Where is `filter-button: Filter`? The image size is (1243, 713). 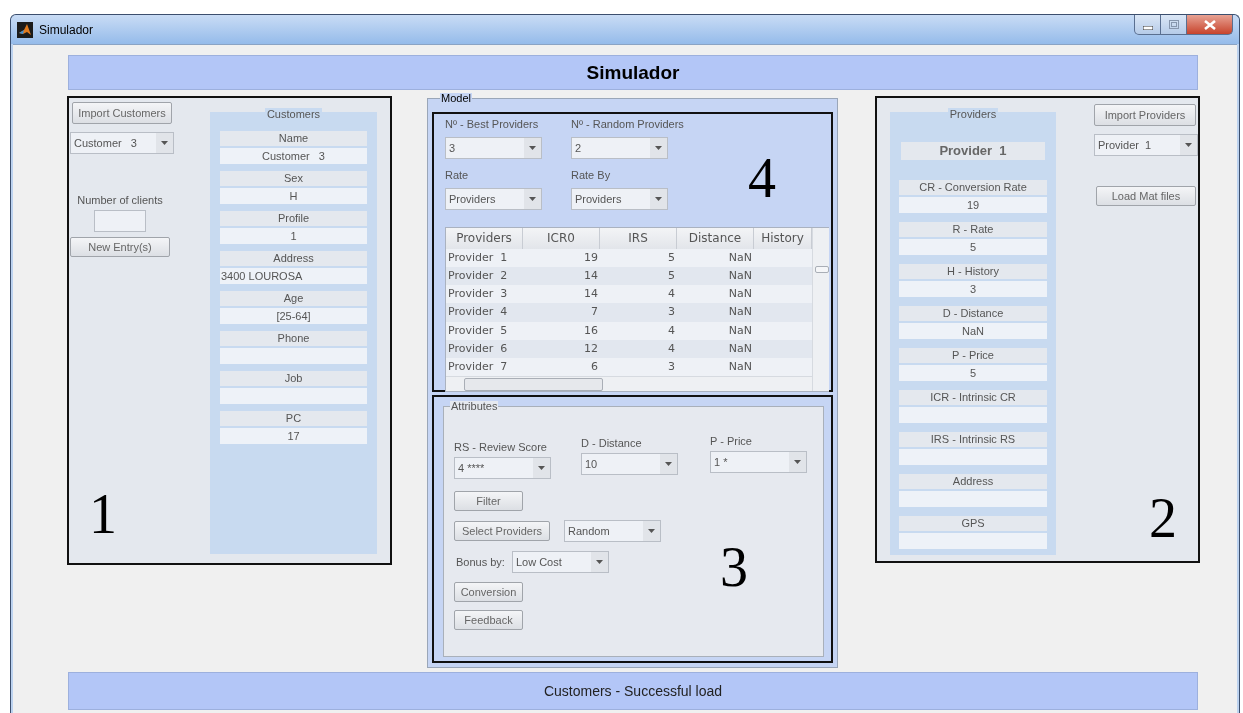 filter-button: Filter is located at coordinates (488, 501).